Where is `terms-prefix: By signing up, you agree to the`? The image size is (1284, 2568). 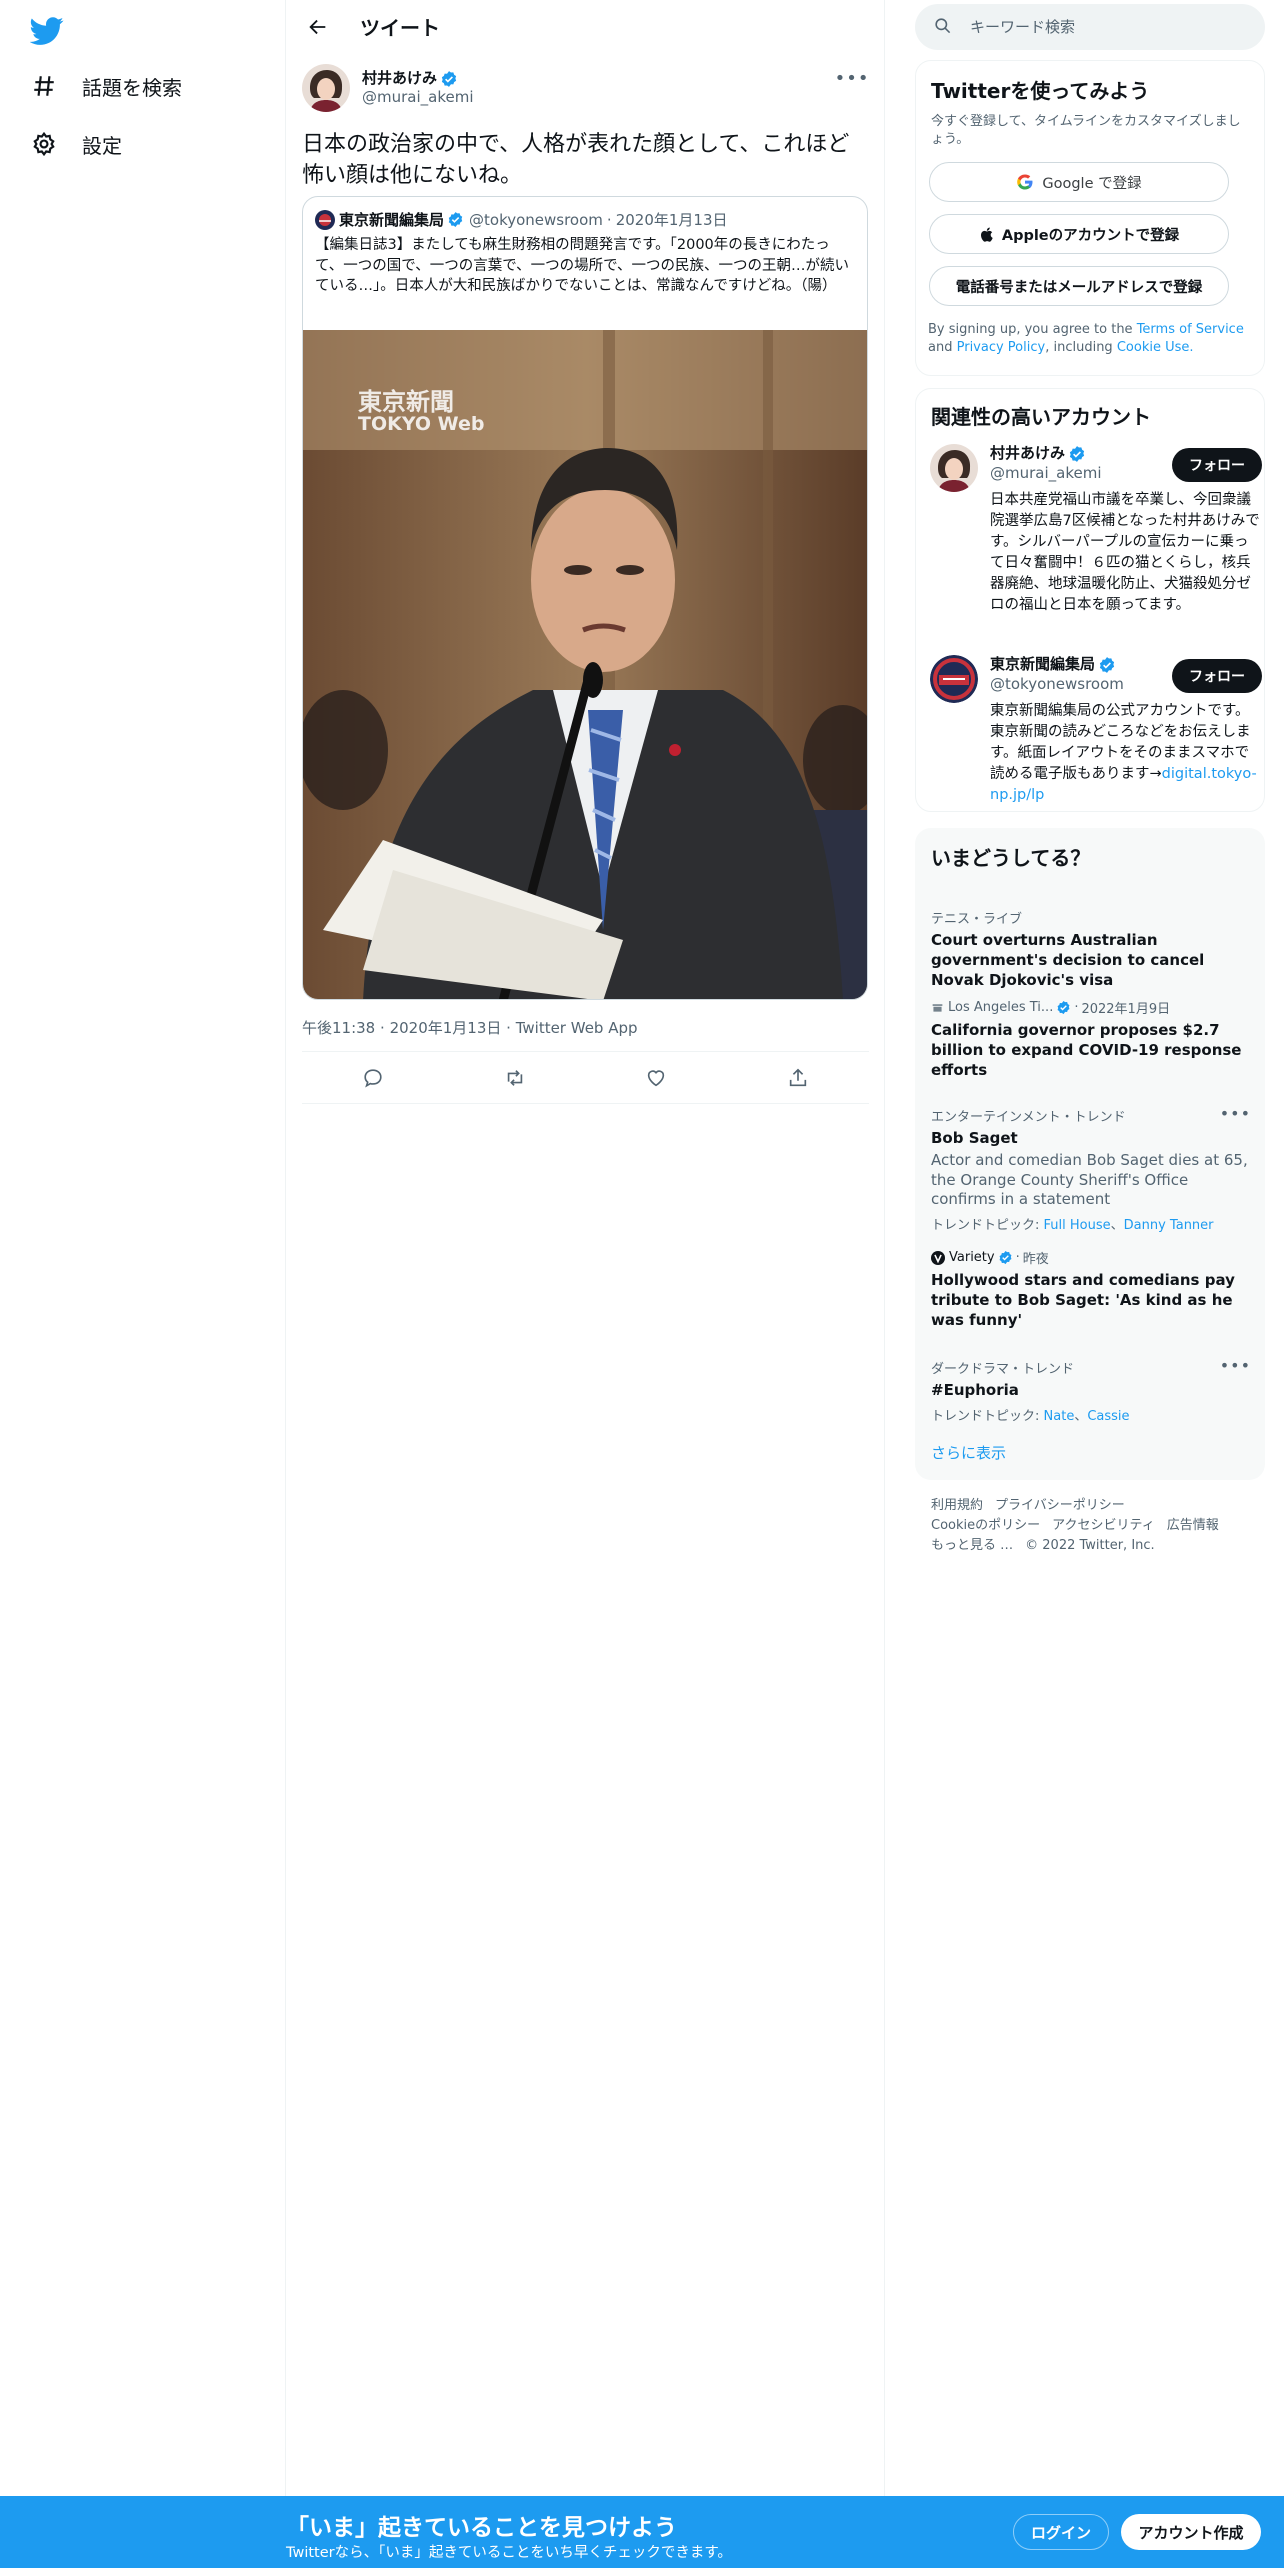
terms-prefix: By signing up, you agree to the is located at coordinates (1030, 329).